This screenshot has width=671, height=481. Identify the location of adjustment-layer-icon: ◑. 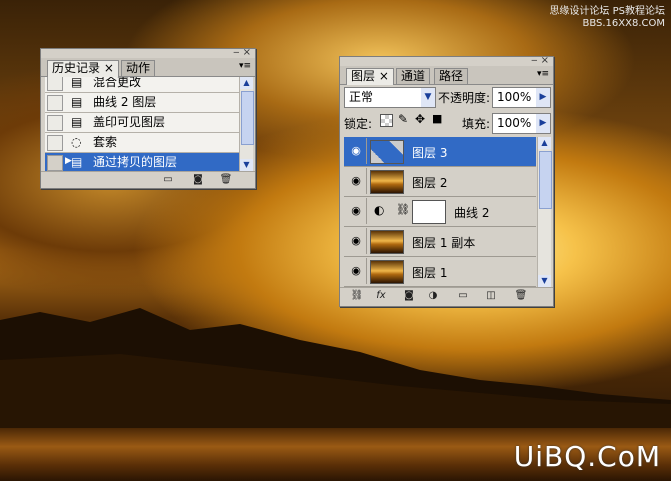
(433, 295).